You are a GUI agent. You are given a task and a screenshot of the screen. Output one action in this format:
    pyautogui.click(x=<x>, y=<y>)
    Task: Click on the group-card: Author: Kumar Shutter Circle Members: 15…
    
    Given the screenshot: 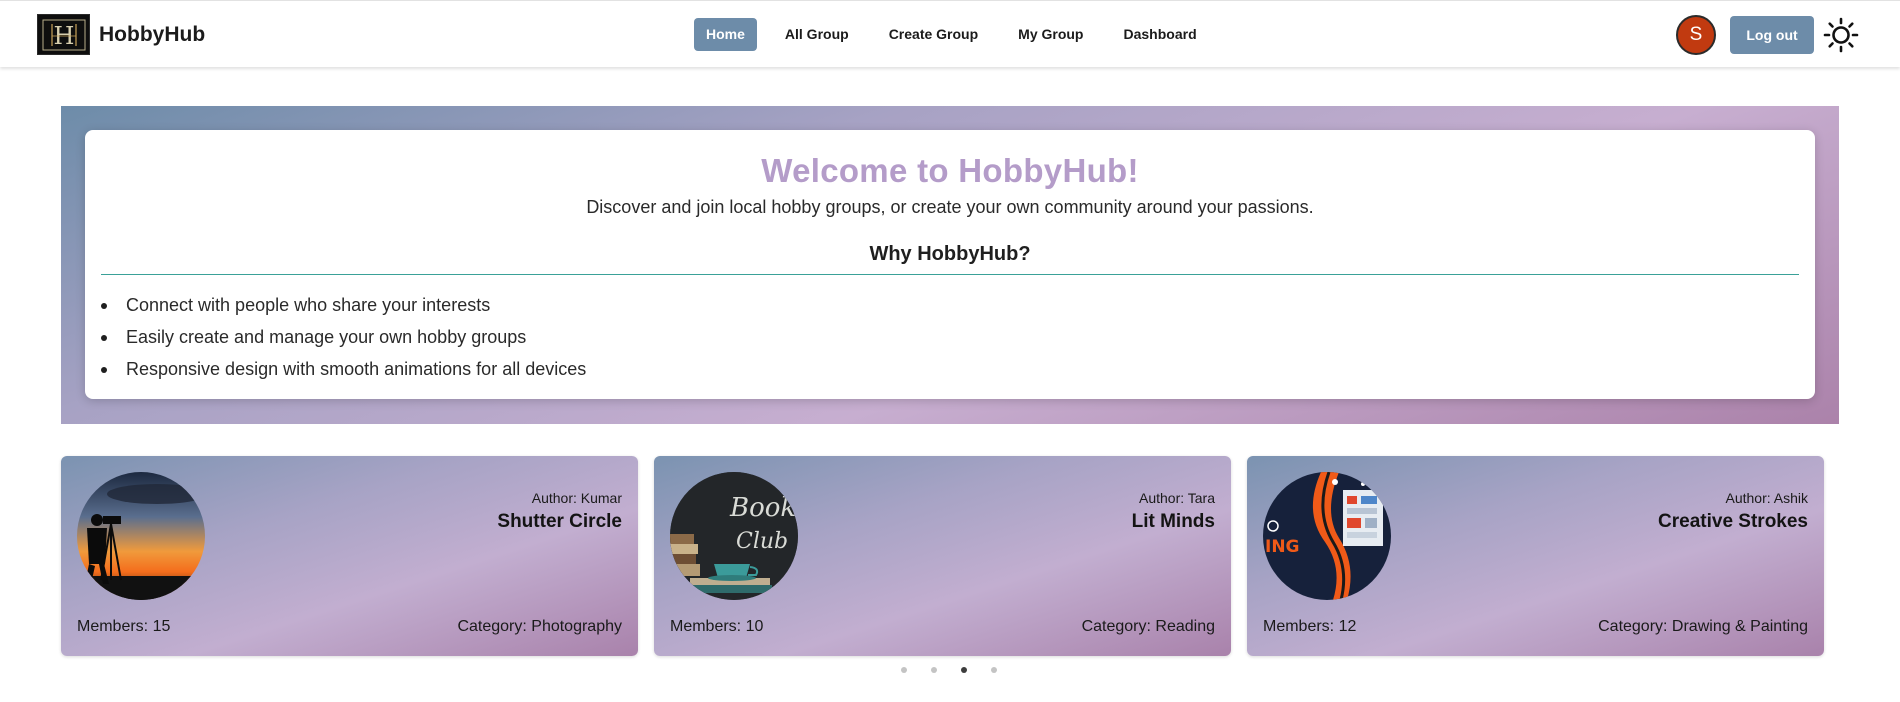 What is the action you would take?
    pyautogui.click(x=349, y=556)
    